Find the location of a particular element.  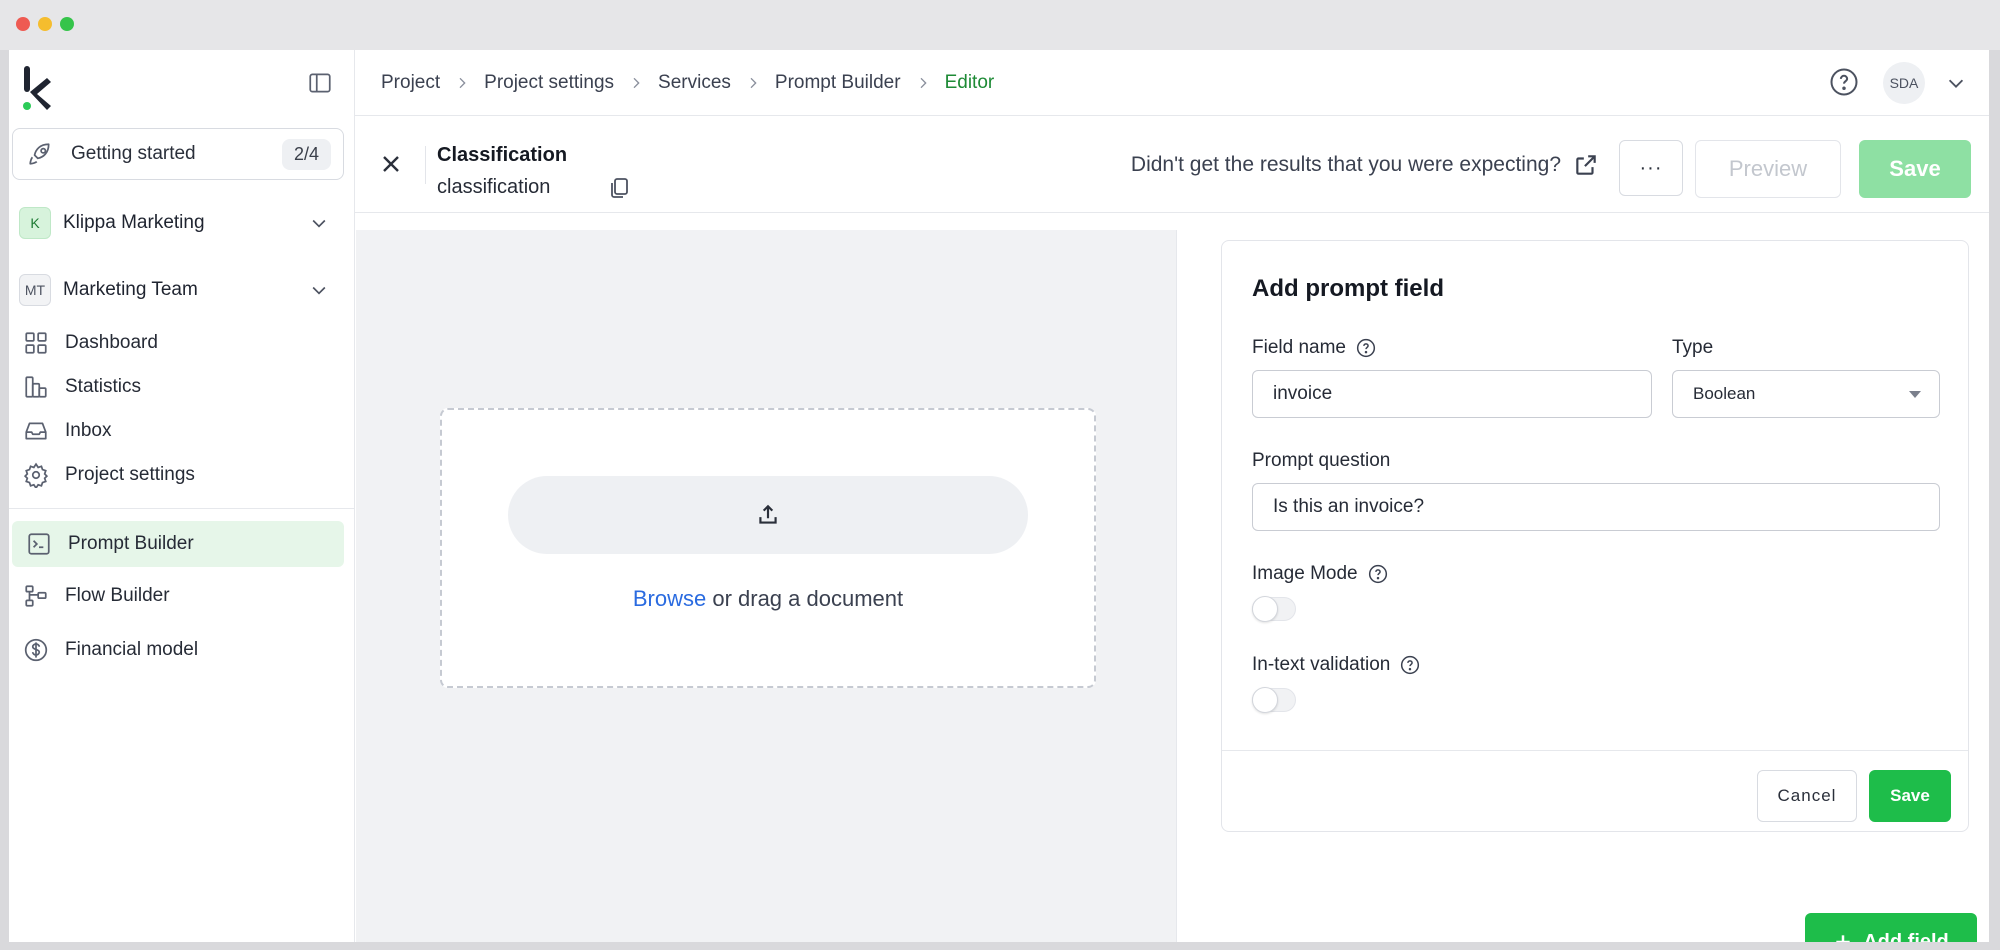

upload-icon is located at coordinates (768, 514).